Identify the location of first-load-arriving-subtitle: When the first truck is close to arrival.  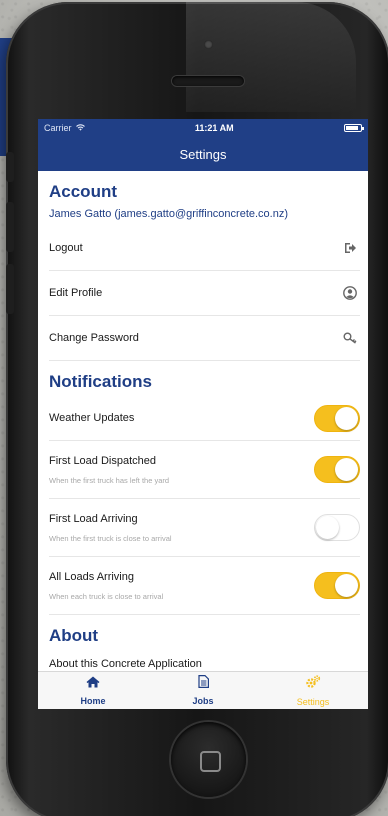
(110, 538).